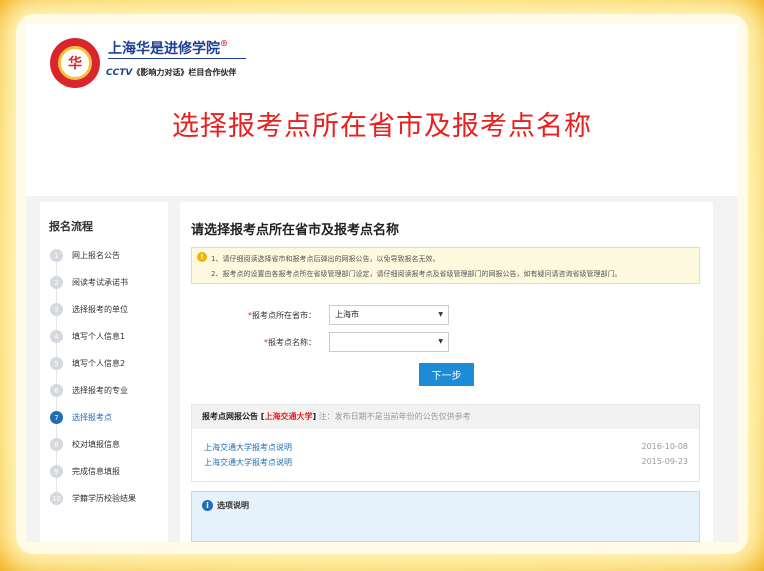 This screenshot has height=571, width=764. I want to click on announcement-header: 报考点网报公告 [上海交通大学] 注：发布日期不是当前年份的公告仅供参考, so click(445, 417).